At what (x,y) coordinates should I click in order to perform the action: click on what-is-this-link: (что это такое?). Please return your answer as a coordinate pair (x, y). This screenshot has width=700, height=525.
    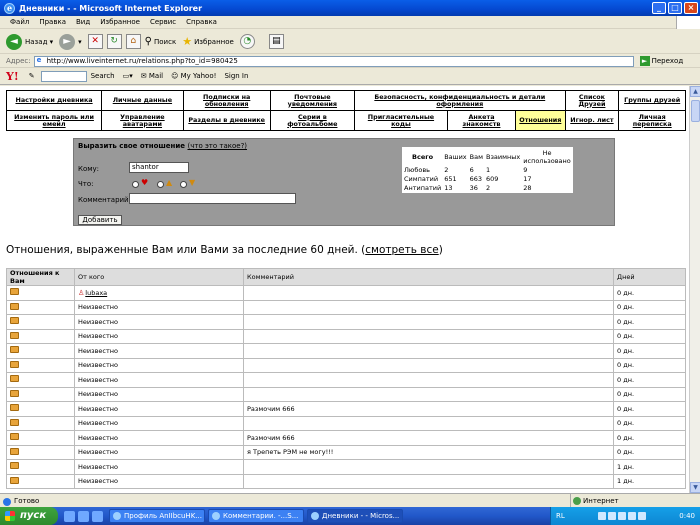
    Looking at the image, I should click on (218, 146).